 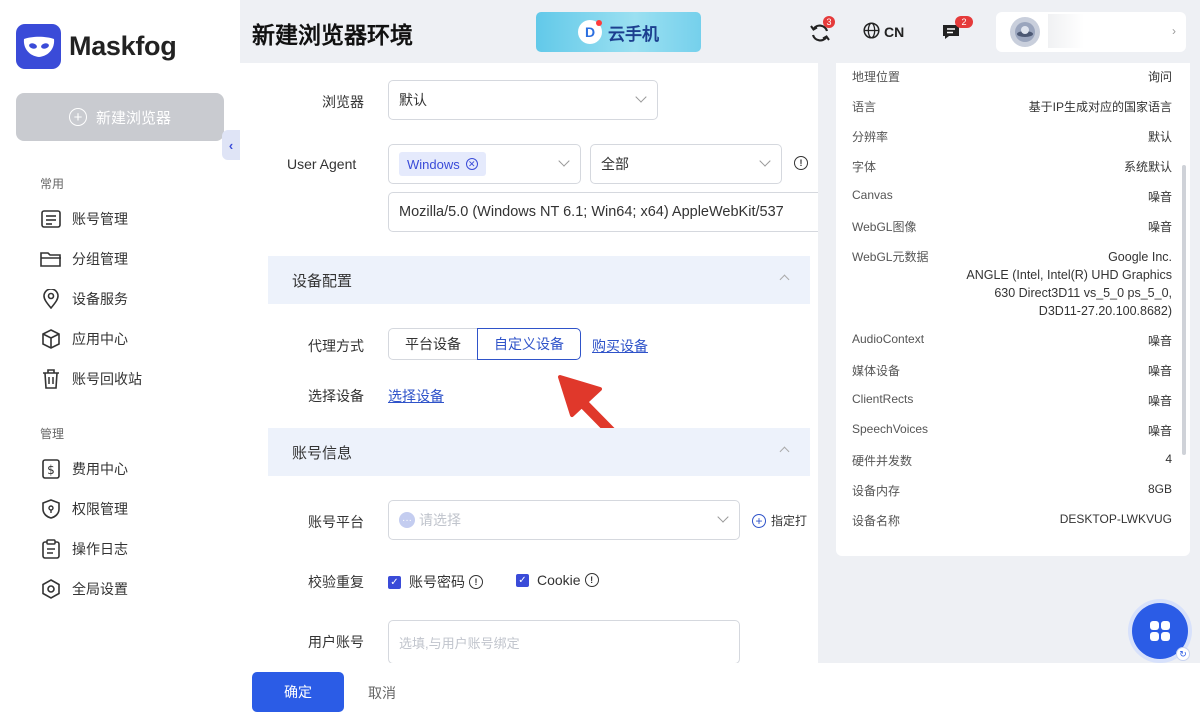 What do you see at coordinates (84, 549) in the screenshot?
I see `nav-operation-log: 操作日志` at bounding box center [84, 549].